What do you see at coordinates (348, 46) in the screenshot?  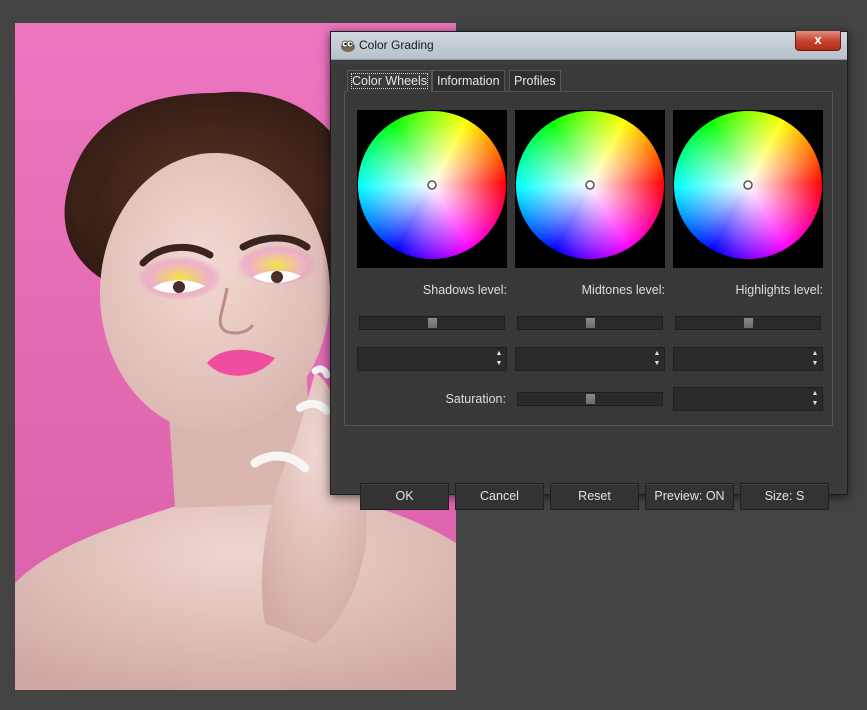 I see `gimp-wilber-icon` at bounding box center [348, 46].